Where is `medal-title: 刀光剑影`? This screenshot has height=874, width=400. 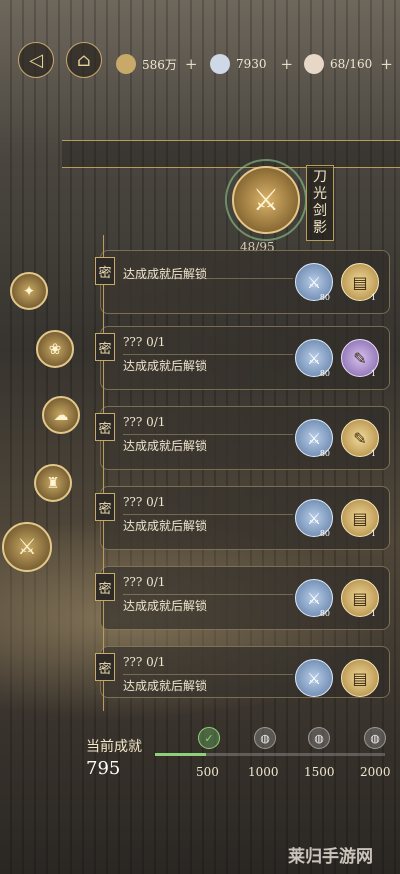 medal-title: 刀光剑影 is located at coordinates (320, 203).